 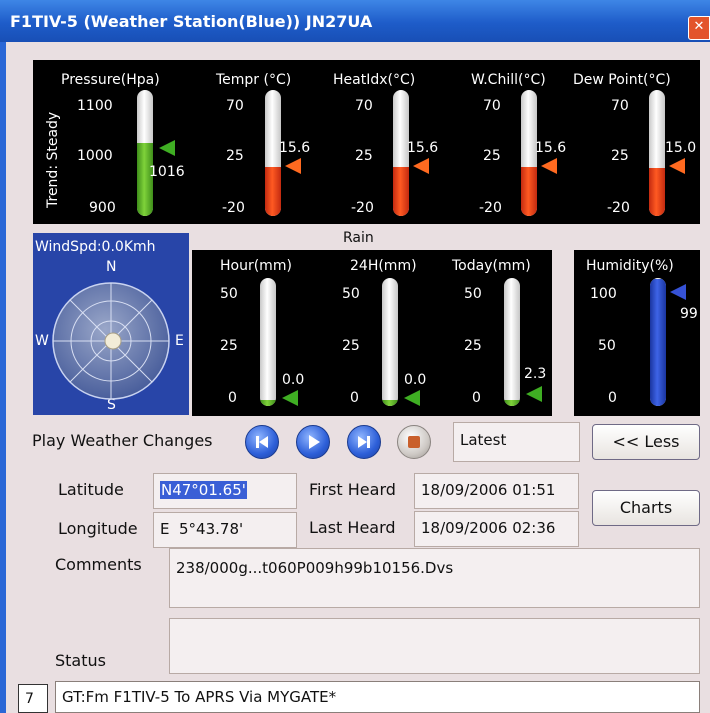 What do you see at coordinates (423, 148) in the screenshot?
I see `heatidx-value: 15.6` at bounding box center [423, 148].